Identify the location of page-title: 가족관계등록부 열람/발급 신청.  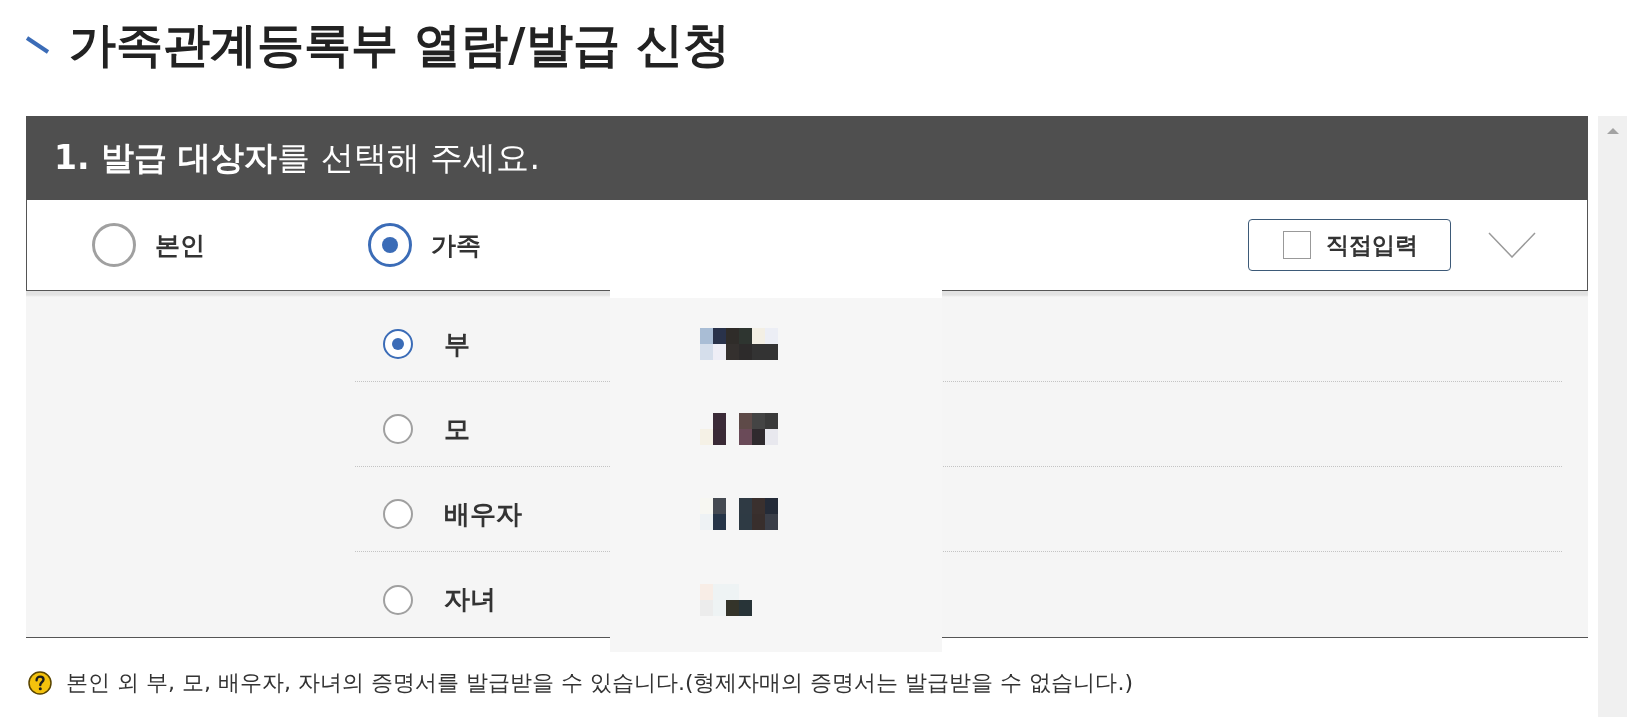
(399, 45).